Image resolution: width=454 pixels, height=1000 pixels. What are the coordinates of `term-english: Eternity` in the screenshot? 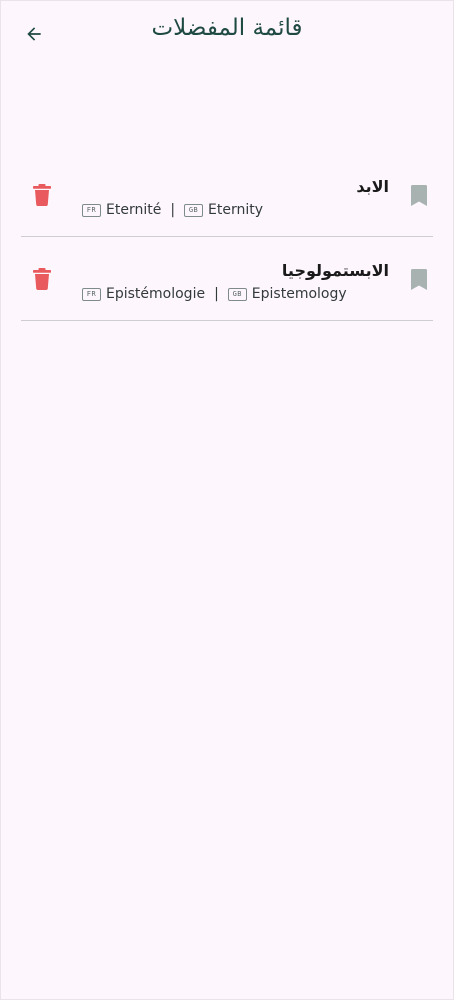 It's located at (236, 210).